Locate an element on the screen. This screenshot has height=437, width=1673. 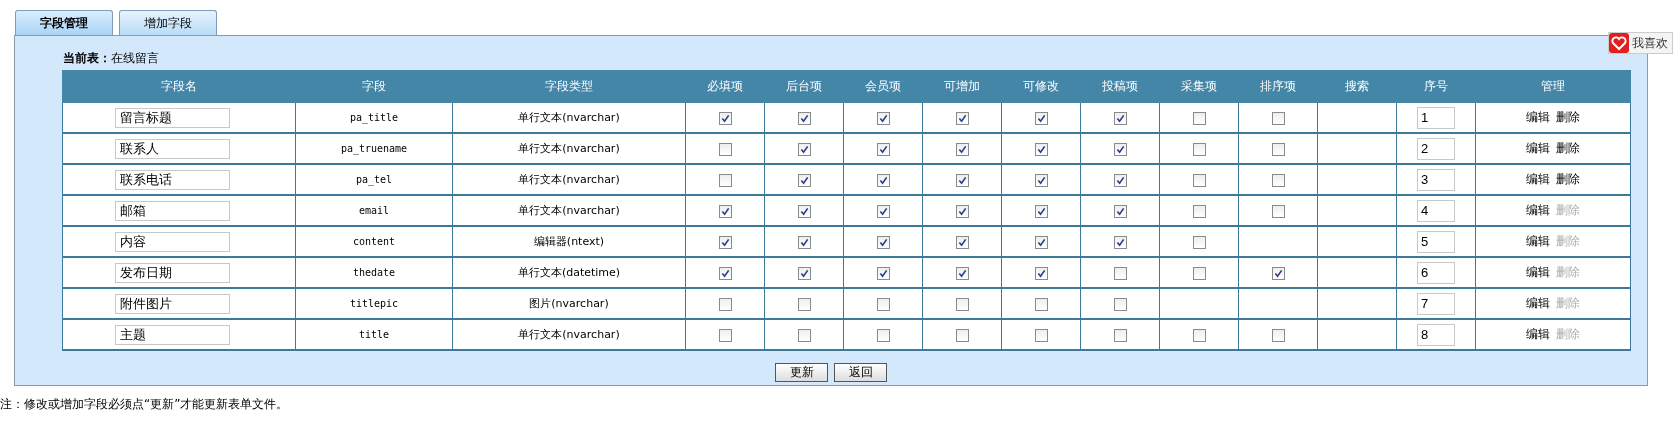
order-input: 3 is located at coordinates (1436, 179).